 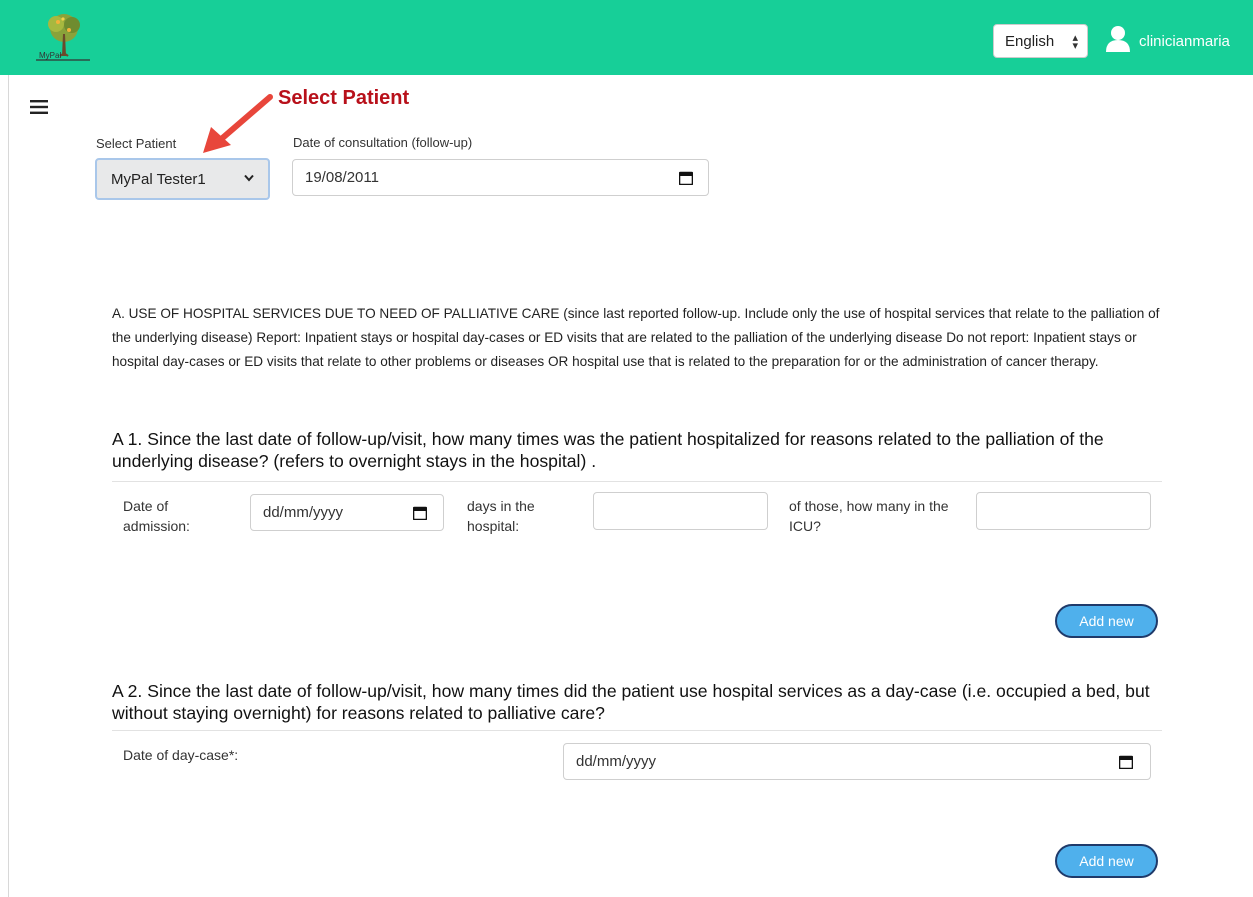 What do you see at coordinates (1030, 41) in the screenshot?
I see `language-value: English` at bounding box center [1030, 41].